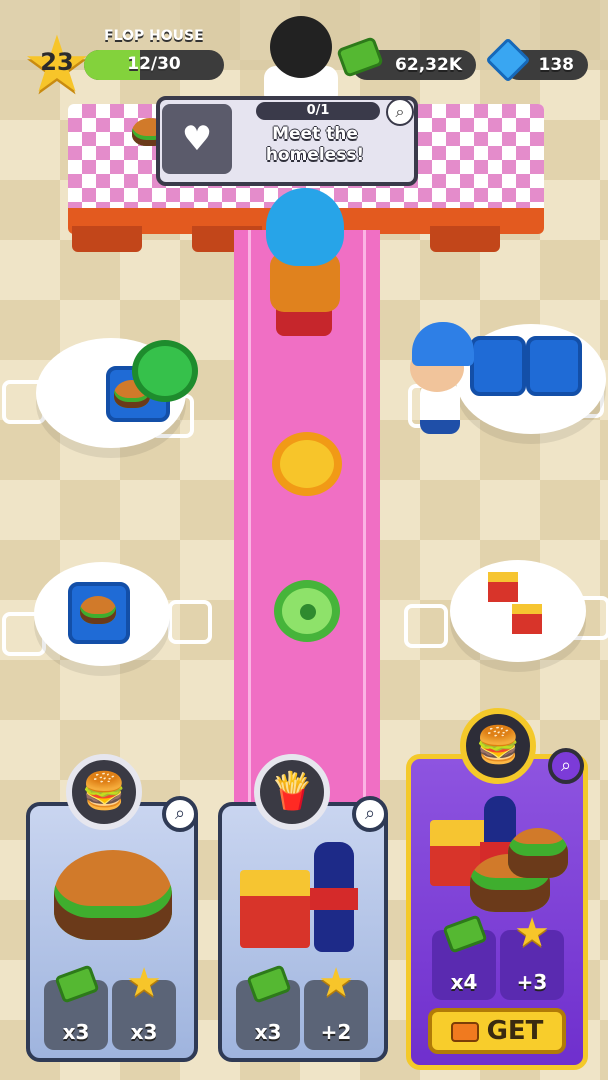 This screenshot has height=1080, width=608. Describe the element at coordinates (334, 897) in the screenshot. I see `cola-image` at that location.